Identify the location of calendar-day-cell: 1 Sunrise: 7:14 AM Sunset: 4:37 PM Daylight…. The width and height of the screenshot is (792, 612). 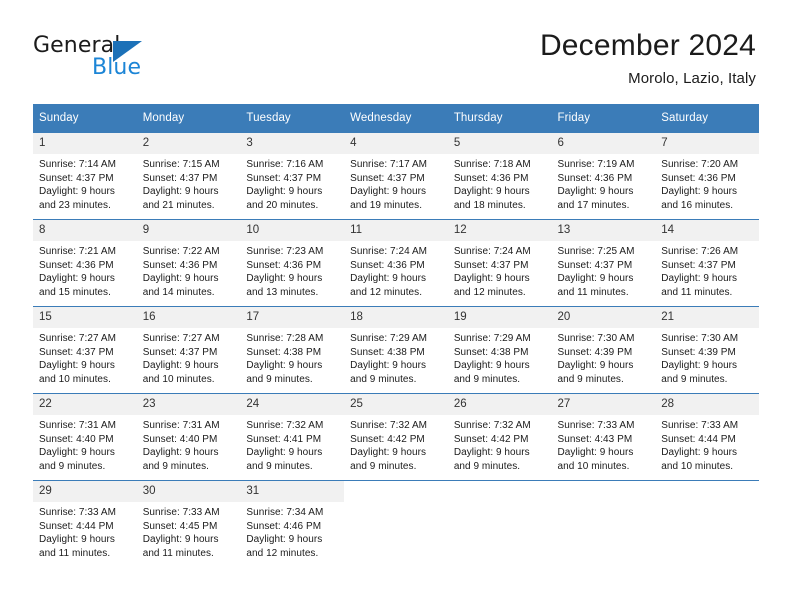
(85, 176).